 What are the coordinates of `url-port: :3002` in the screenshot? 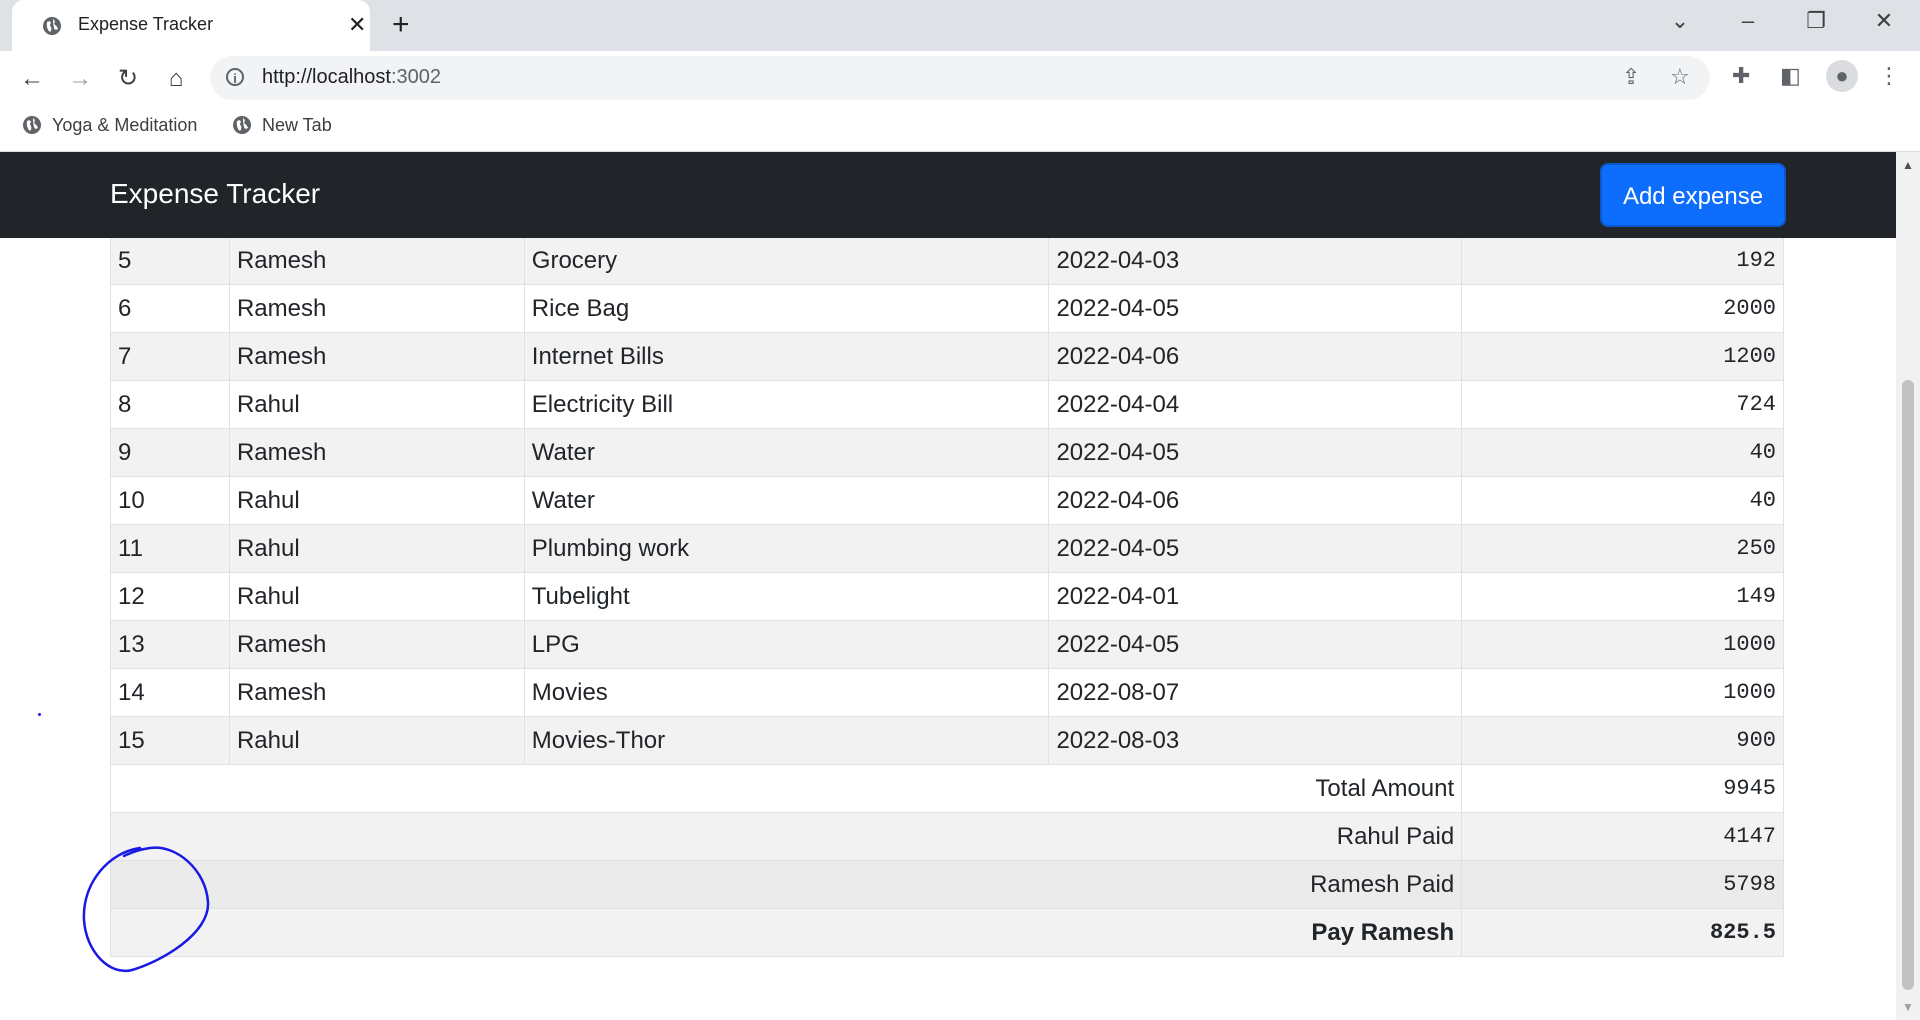 It's located at (416, 77).